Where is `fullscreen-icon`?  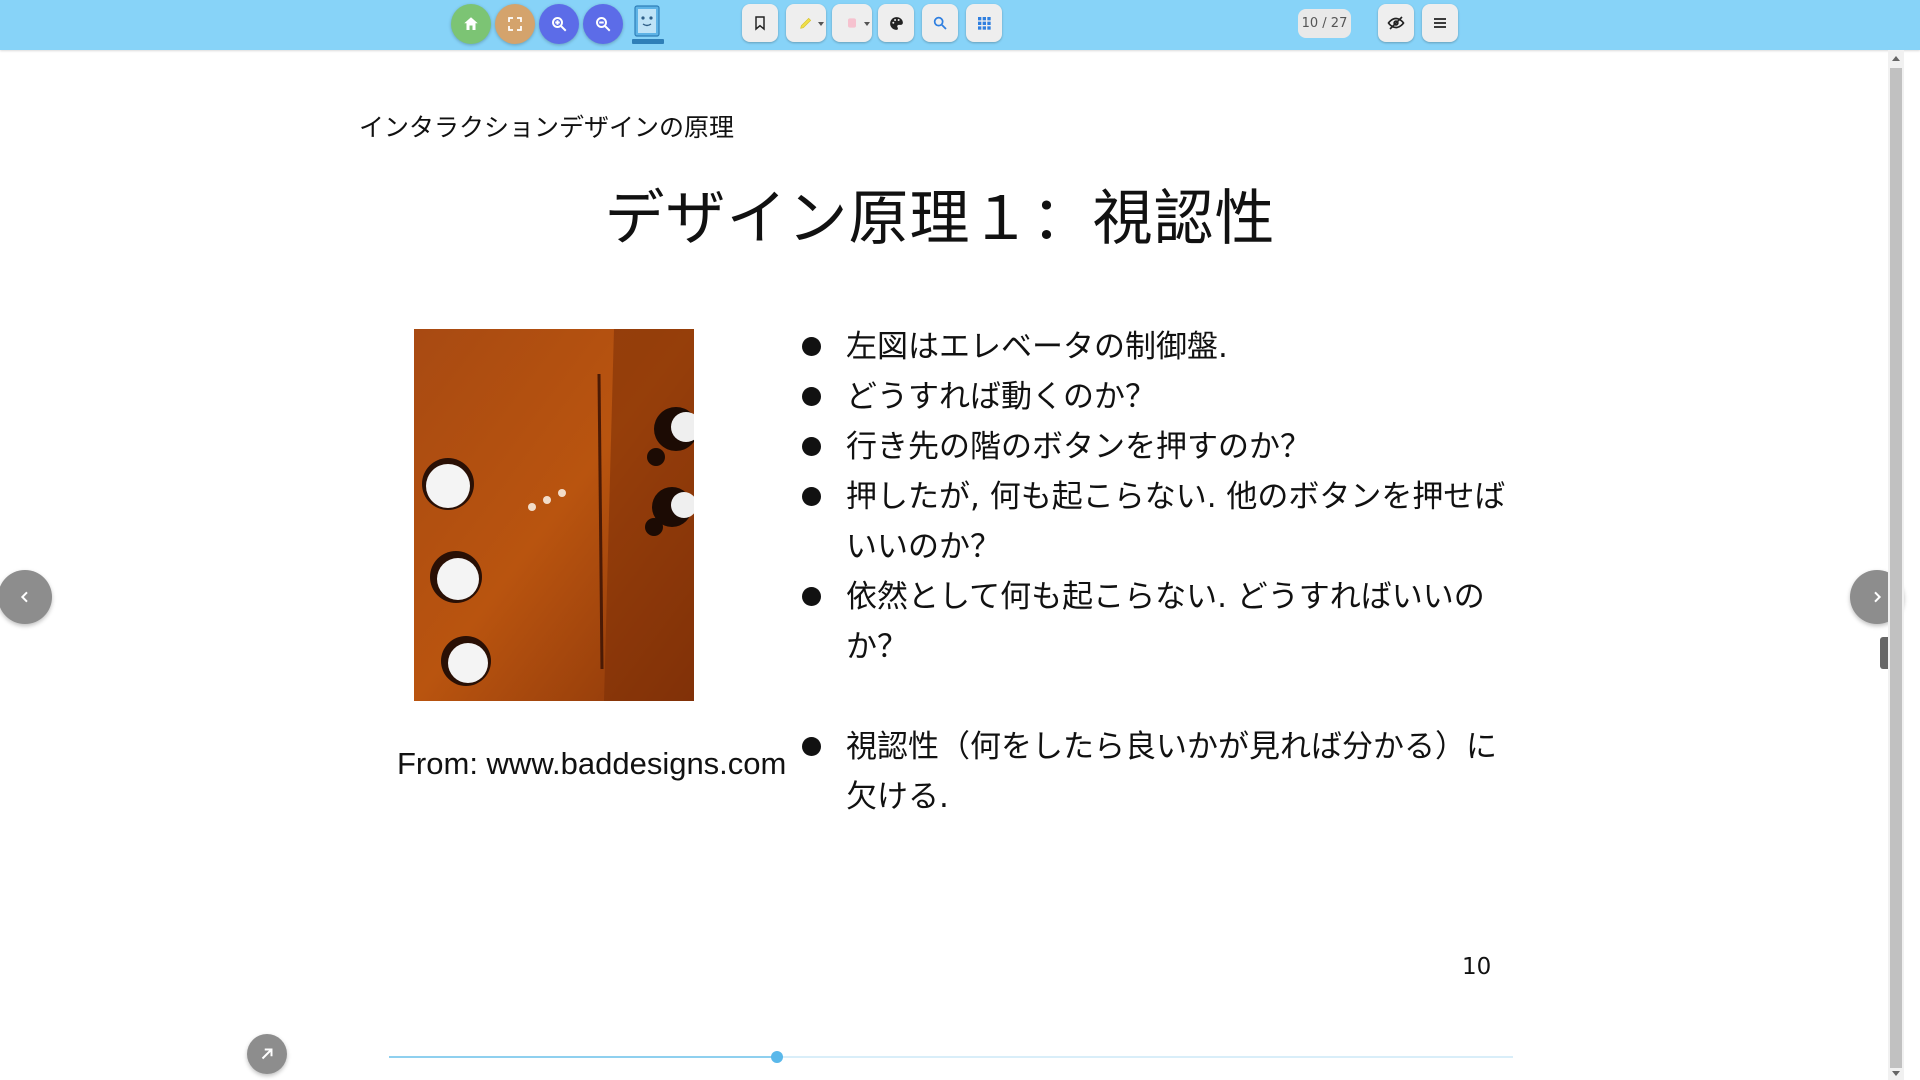 fullscreen-icon is located at coordinates (515, 24).